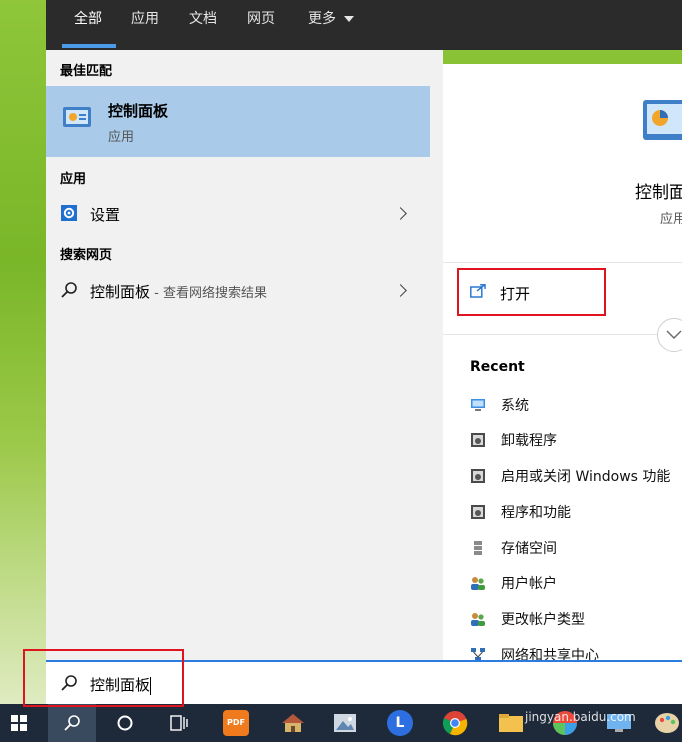  I want to click on storage-icon, so click(478, 548).